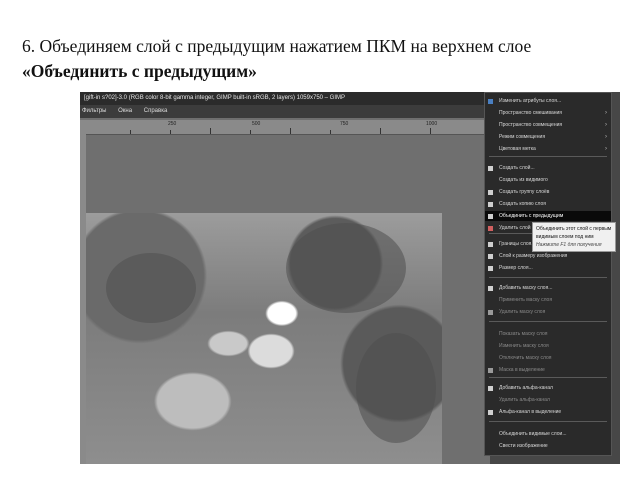  Describe the element at coordinates (526, 300) in the screenshot. I see `menu-item-label: Применить маску слоя` at that location.